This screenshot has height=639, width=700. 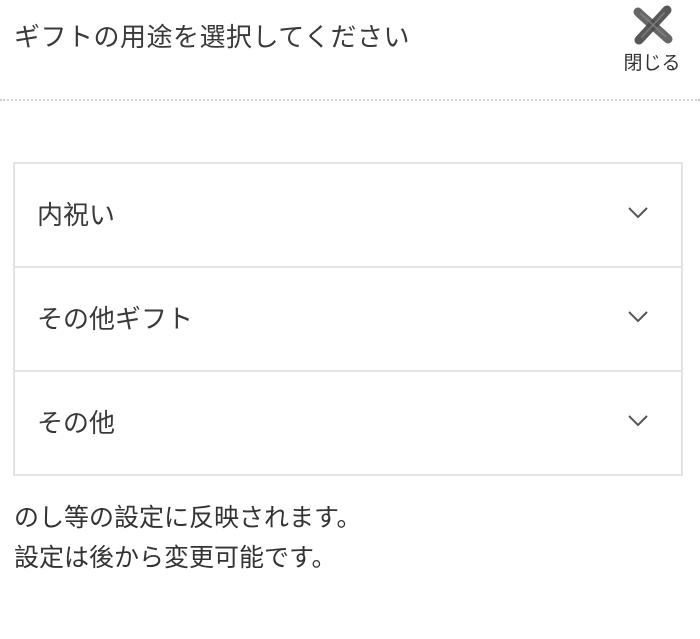 I want to click on accordion-item-label: その他ギフト, so click(x=115, y=320).